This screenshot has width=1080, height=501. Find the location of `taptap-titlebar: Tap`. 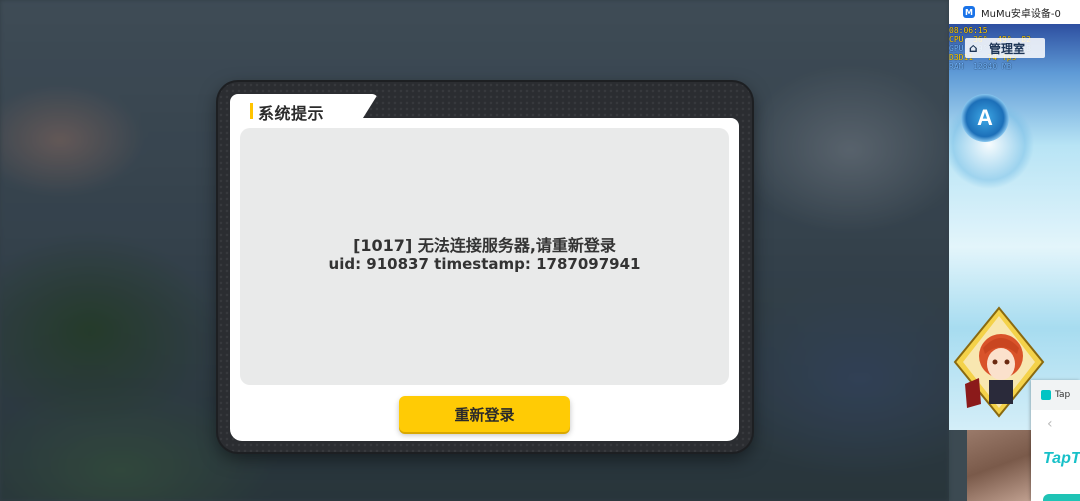

taptap-titlebar: Tap is located at coordinates (1055, 395).